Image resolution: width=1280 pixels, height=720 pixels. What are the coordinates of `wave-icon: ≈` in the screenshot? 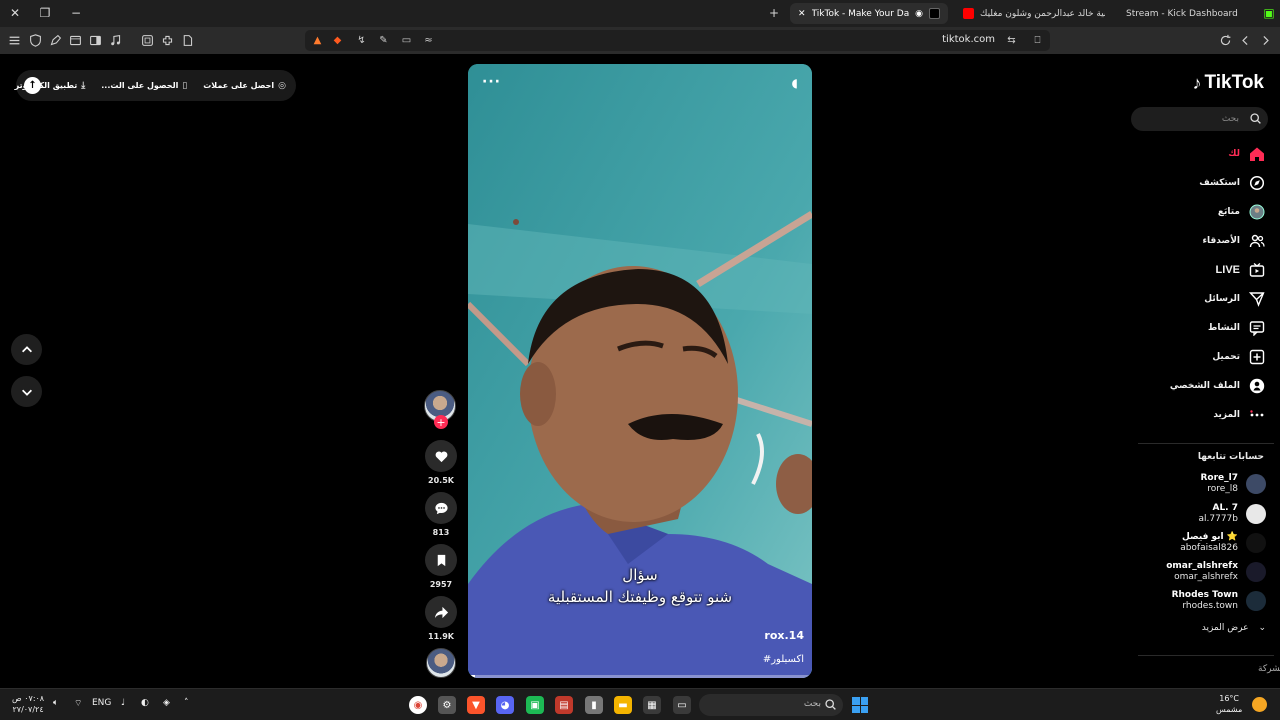 It's located at (428, 40).